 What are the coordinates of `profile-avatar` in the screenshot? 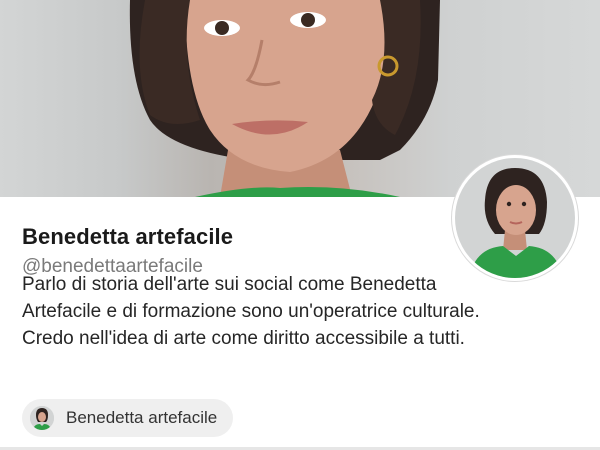 It's located at (515, 218).